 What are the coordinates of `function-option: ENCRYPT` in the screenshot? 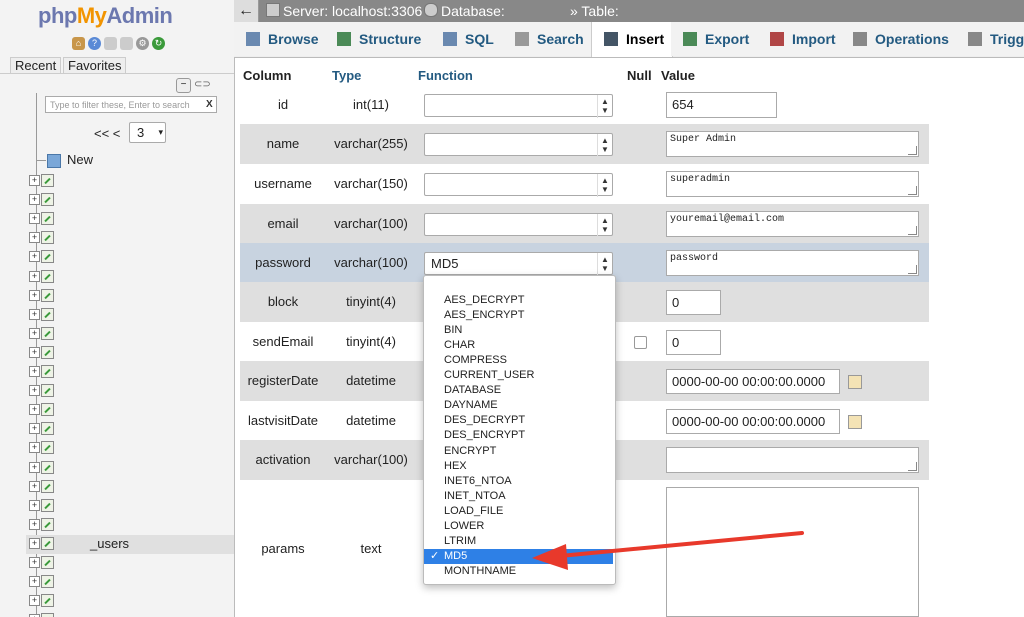 It's located at (518, 451).